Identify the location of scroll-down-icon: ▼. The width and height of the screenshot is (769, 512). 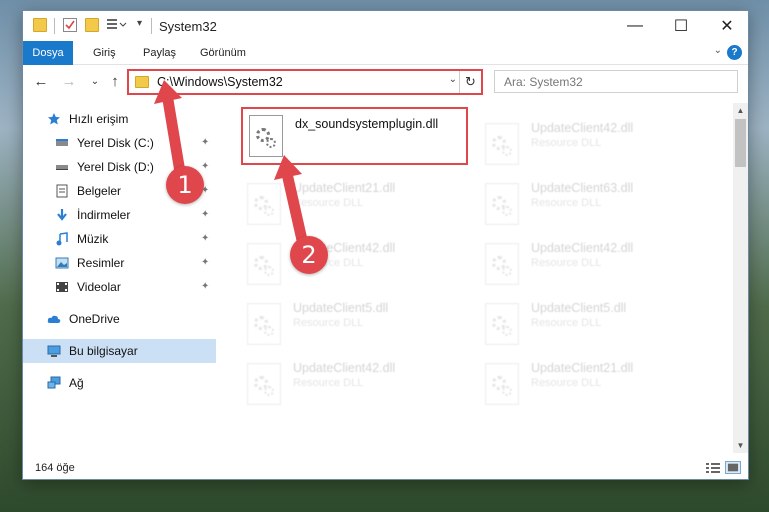
(740, 445).